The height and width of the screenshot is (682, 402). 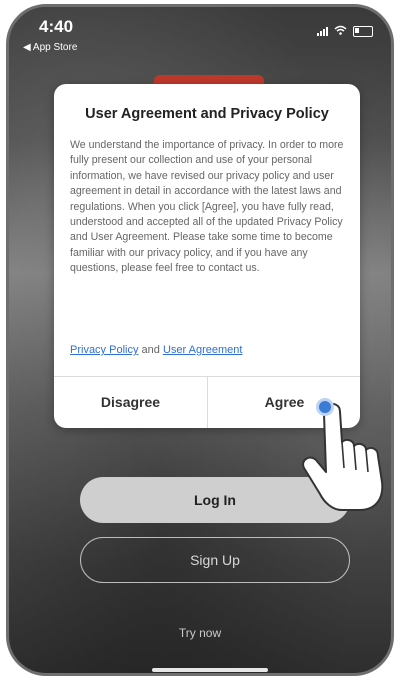 I want to click on dialog-title: User Agreement and Privacy Policy, so click(x=207, y=114).